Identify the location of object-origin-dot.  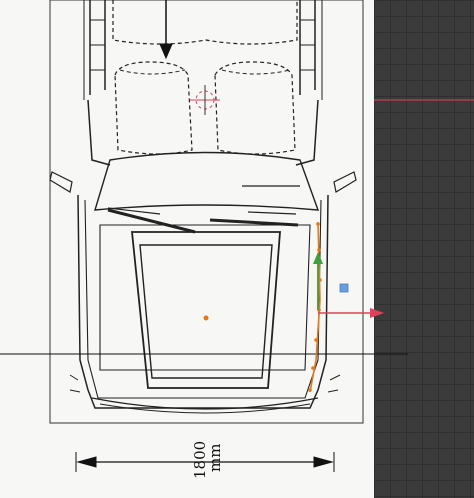
(206, 318).